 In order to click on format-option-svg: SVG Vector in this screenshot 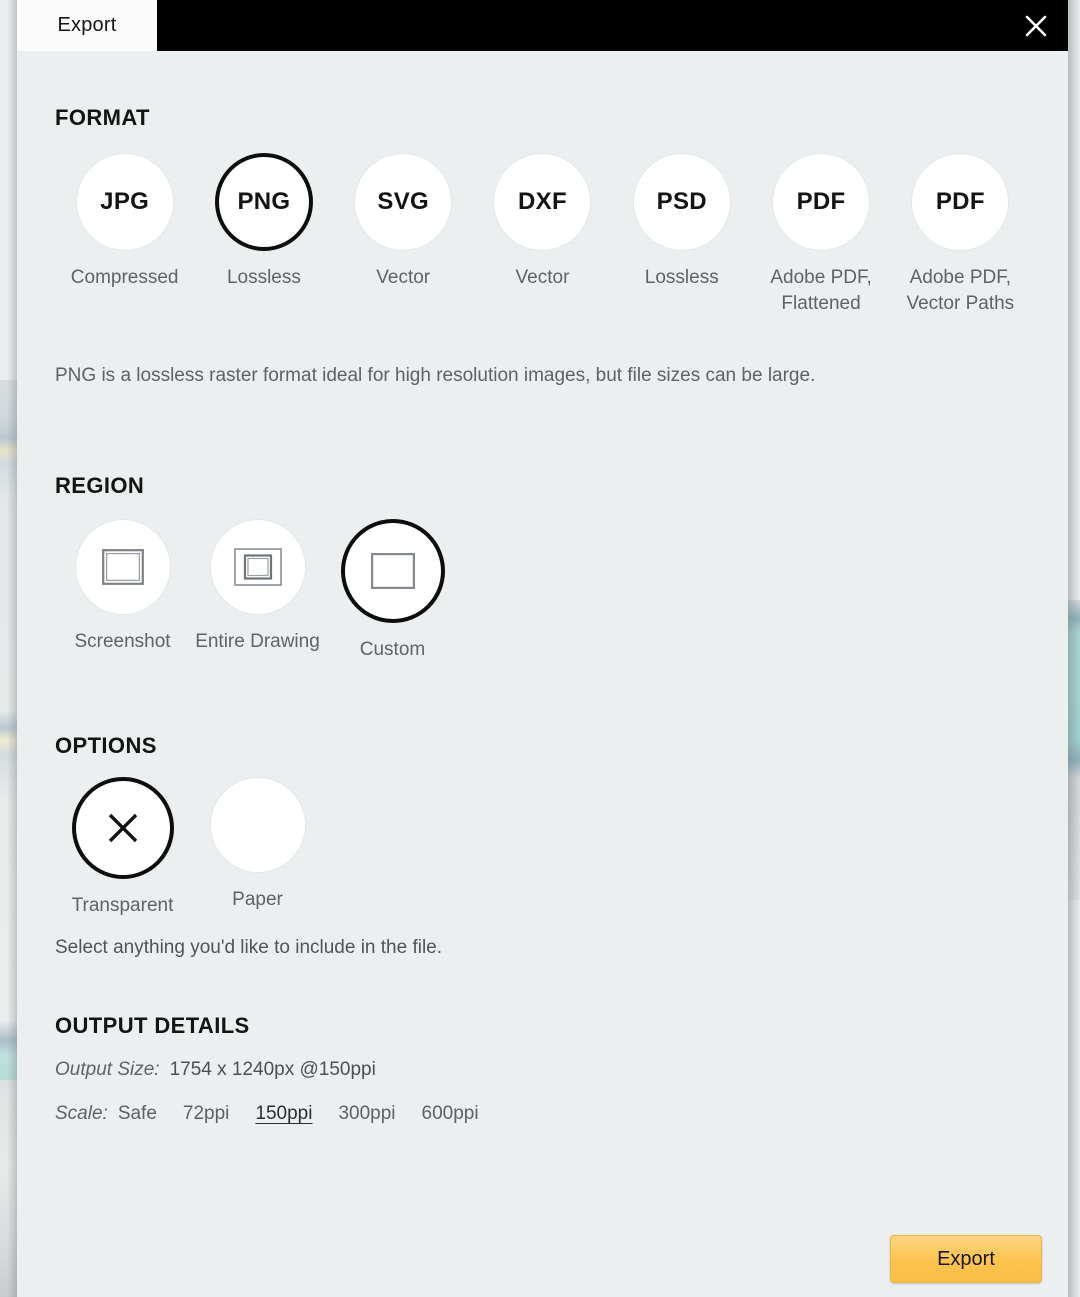, I will do `click(403, 222)`.